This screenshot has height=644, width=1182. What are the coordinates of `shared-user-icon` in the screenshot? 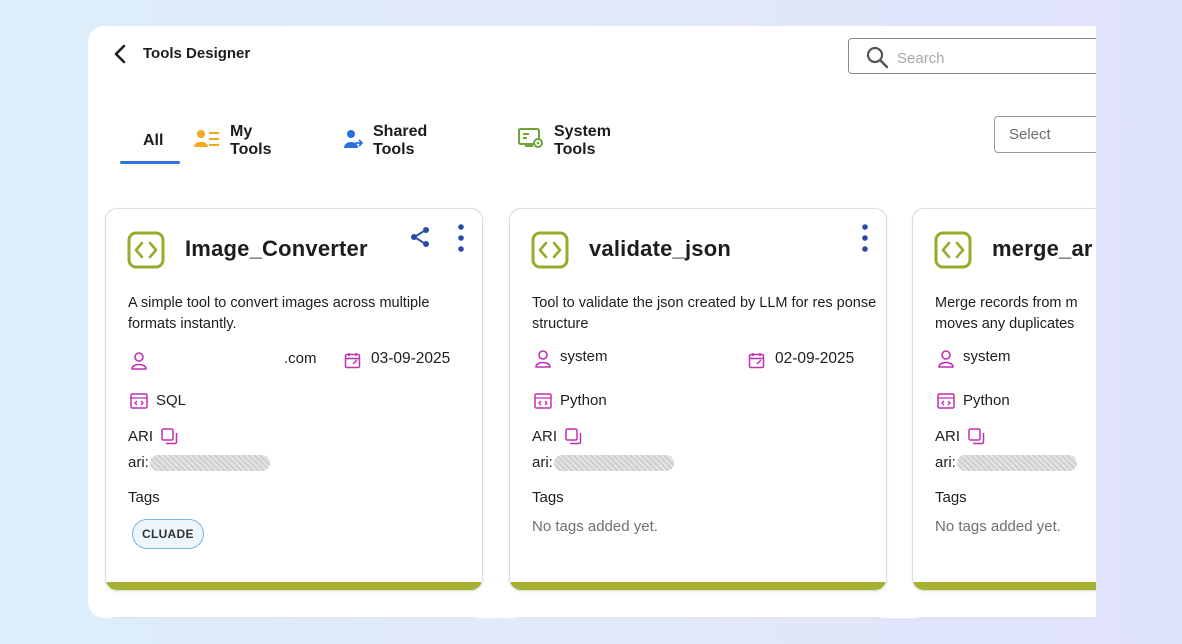 It's located at (353, 141).